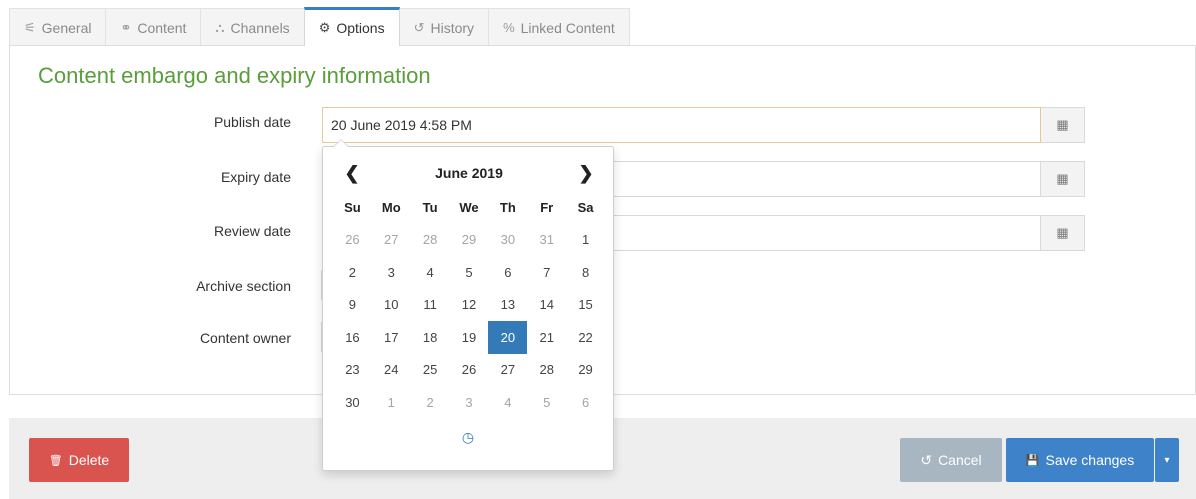 The width and height of the screenshot is (1196, 499). Describe the element at coordinates (586, 173) in the screenshot. I see `next-month-button: ❯` at that location.